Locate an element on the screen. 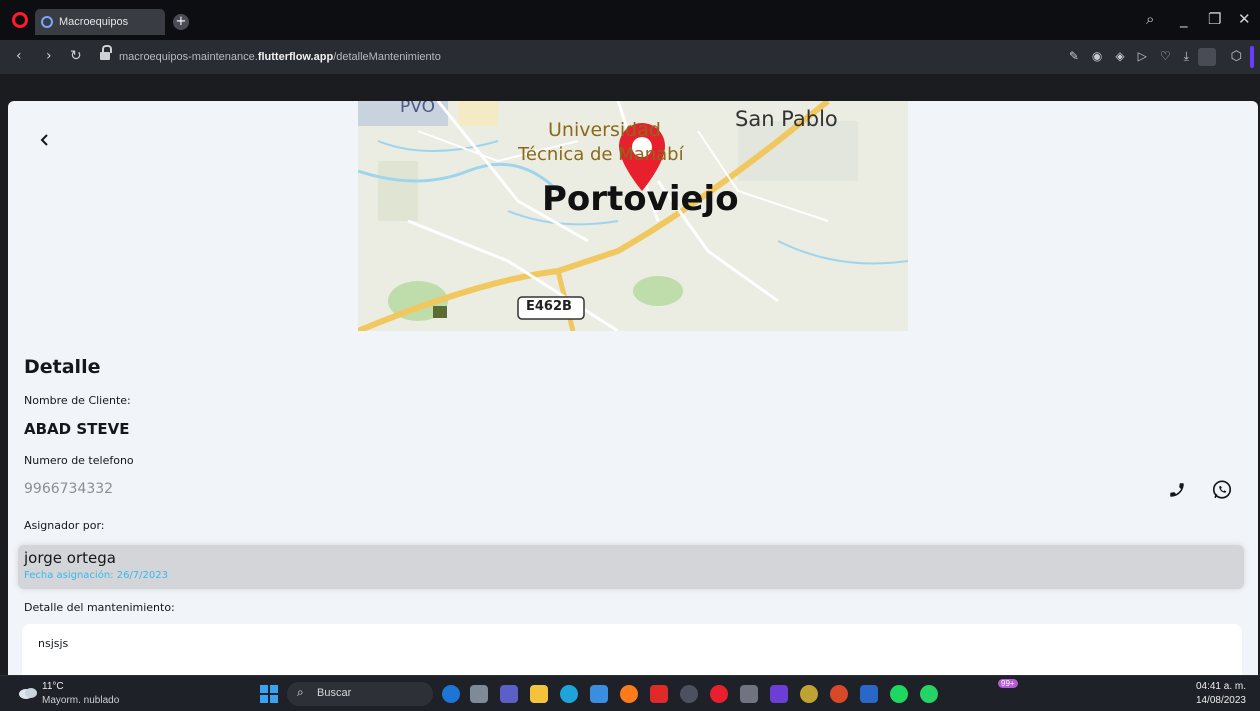 This screenshot has height=711, width=1260. opera-logo-icon is located at coordinates (20, 20).